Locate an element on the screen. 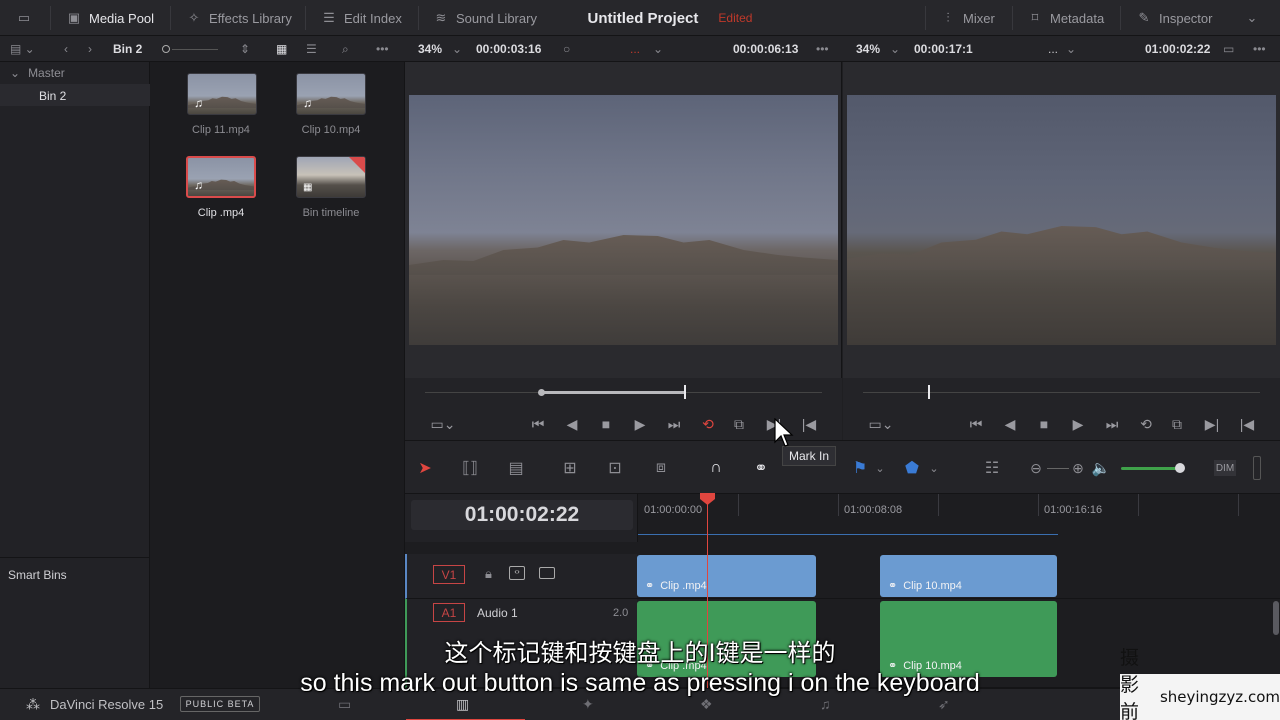 The image size is (1280, 720). media-pool-button: ▣ Media Pool is located at coordinates (110, 18).